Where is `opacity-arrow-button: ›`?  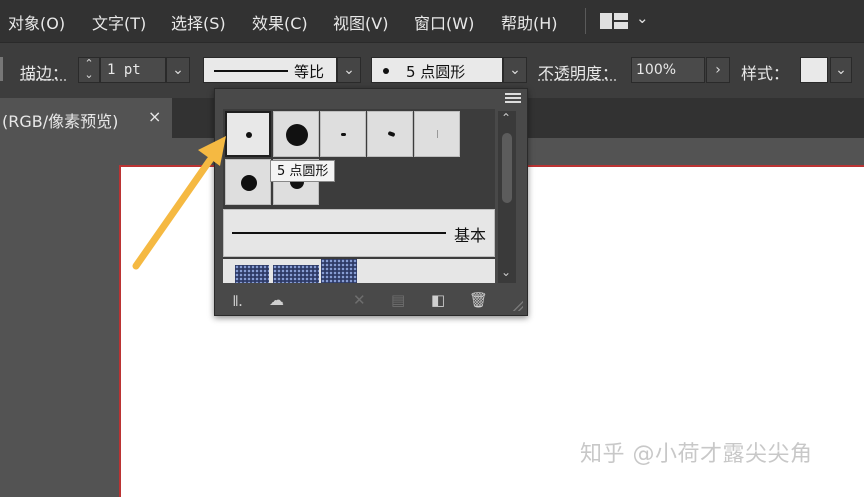 opacity-arrow-button: › is located at coordinates (718, 70).